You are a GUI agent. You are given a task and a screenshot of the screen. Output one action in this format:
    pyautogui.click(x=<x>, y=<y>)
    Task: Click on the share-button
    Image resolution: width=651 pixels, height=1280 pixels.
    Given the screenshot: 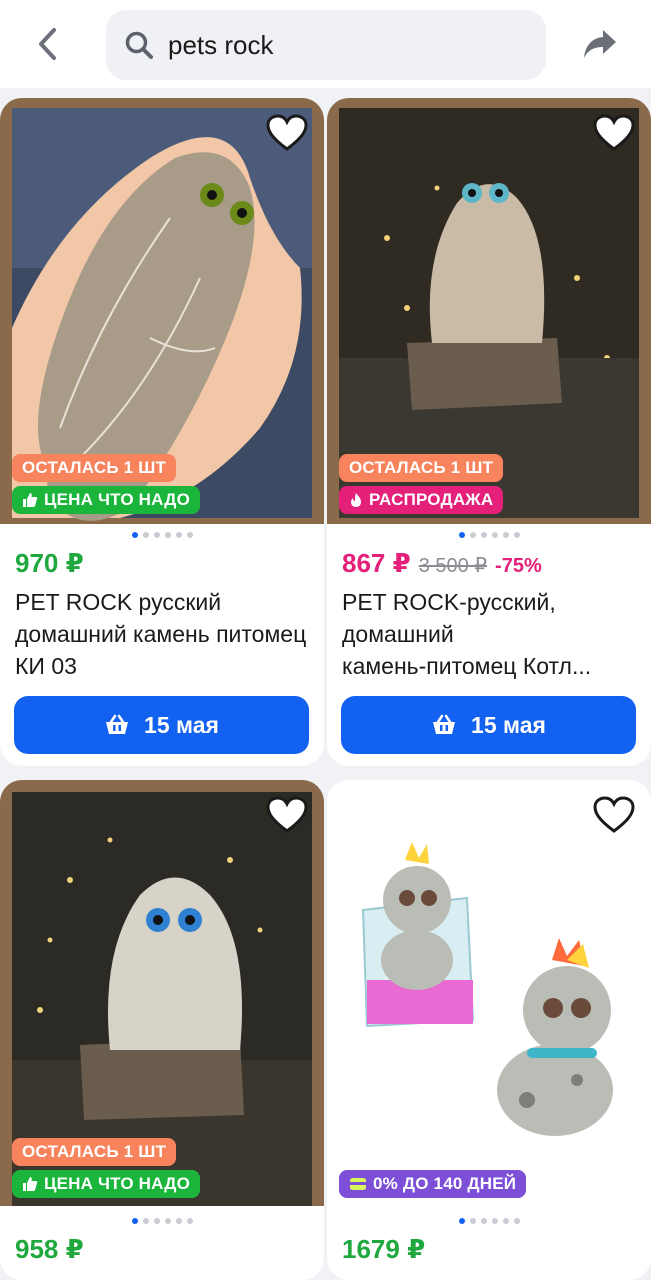 What is the action you would take?
    pyautogui.click(x=600, y=44)
    